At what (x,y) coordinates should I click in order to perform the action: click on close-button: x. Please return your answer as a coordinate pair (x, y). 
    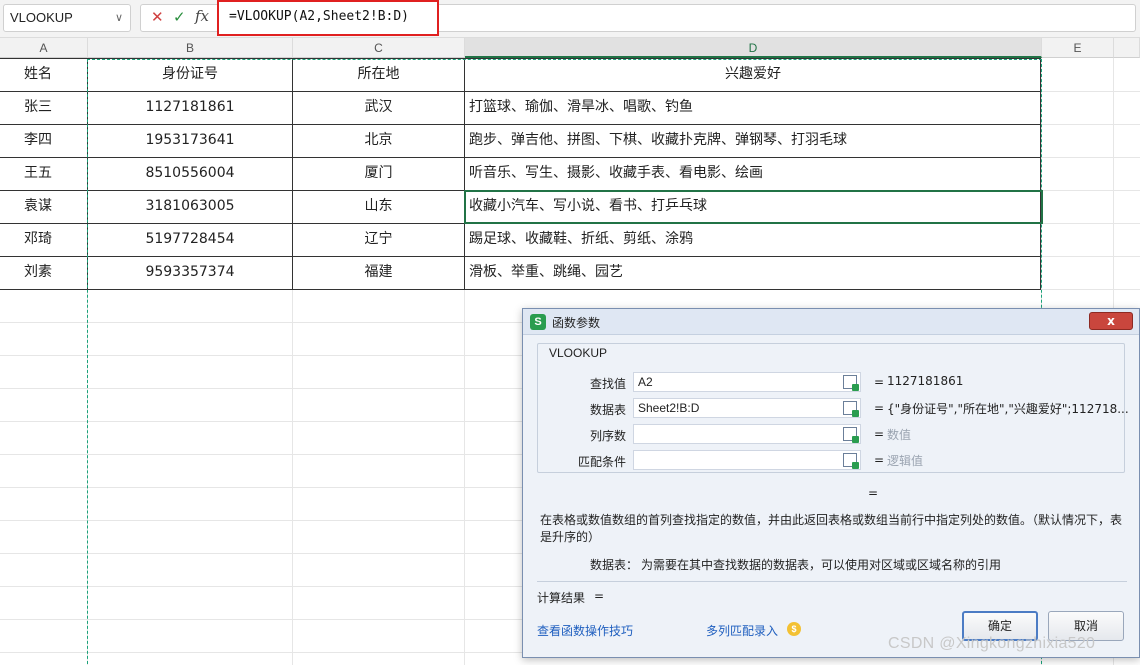
    Looking at the image, I should click on (1111, 321).